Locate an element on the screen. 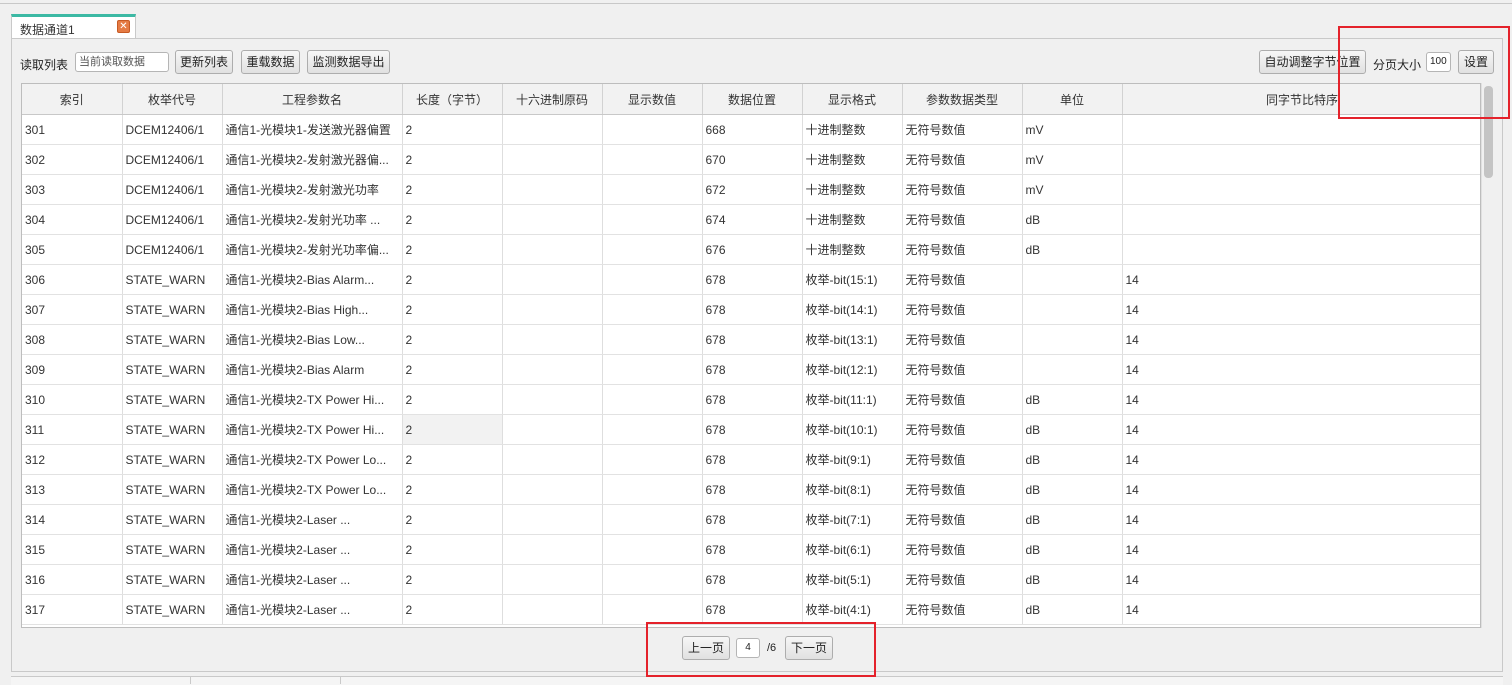 The width and height of the screenshot is (1512, 685). table-cell: 枚举-bit(9:1) is located at coordinates (852, 459).